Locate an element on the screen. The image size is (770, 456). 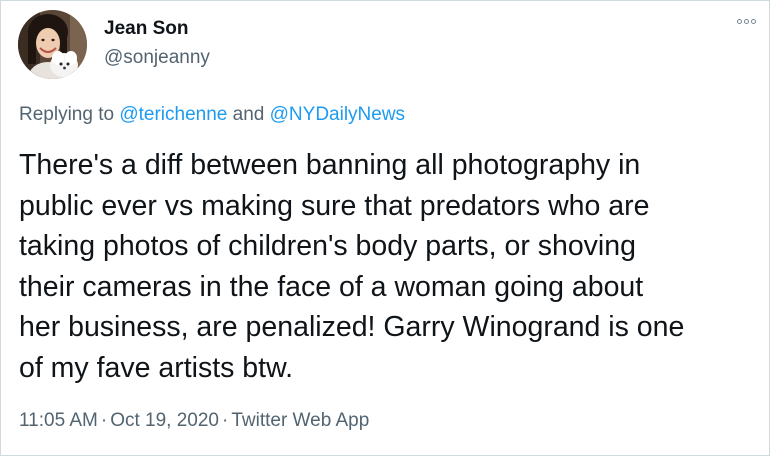
replying-to: Replying to @terichenne and @NYDailyNews is located at coordinates (212, 115).